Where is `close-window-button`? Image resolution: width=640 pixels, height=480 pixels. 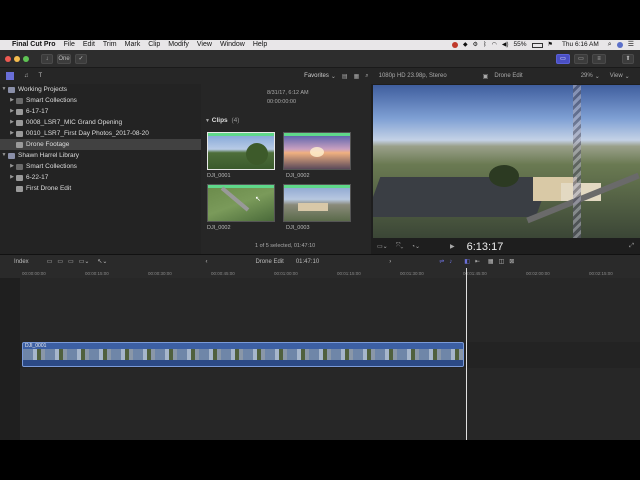
close-window-button is located at coordinates (8, 58).